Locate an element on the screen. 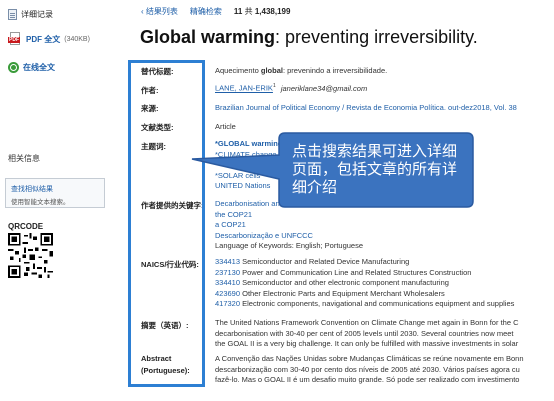 The width and height of the screenshot is (554, 401). detail-record-label: 详细记录 is located at coordinates (37, 14).